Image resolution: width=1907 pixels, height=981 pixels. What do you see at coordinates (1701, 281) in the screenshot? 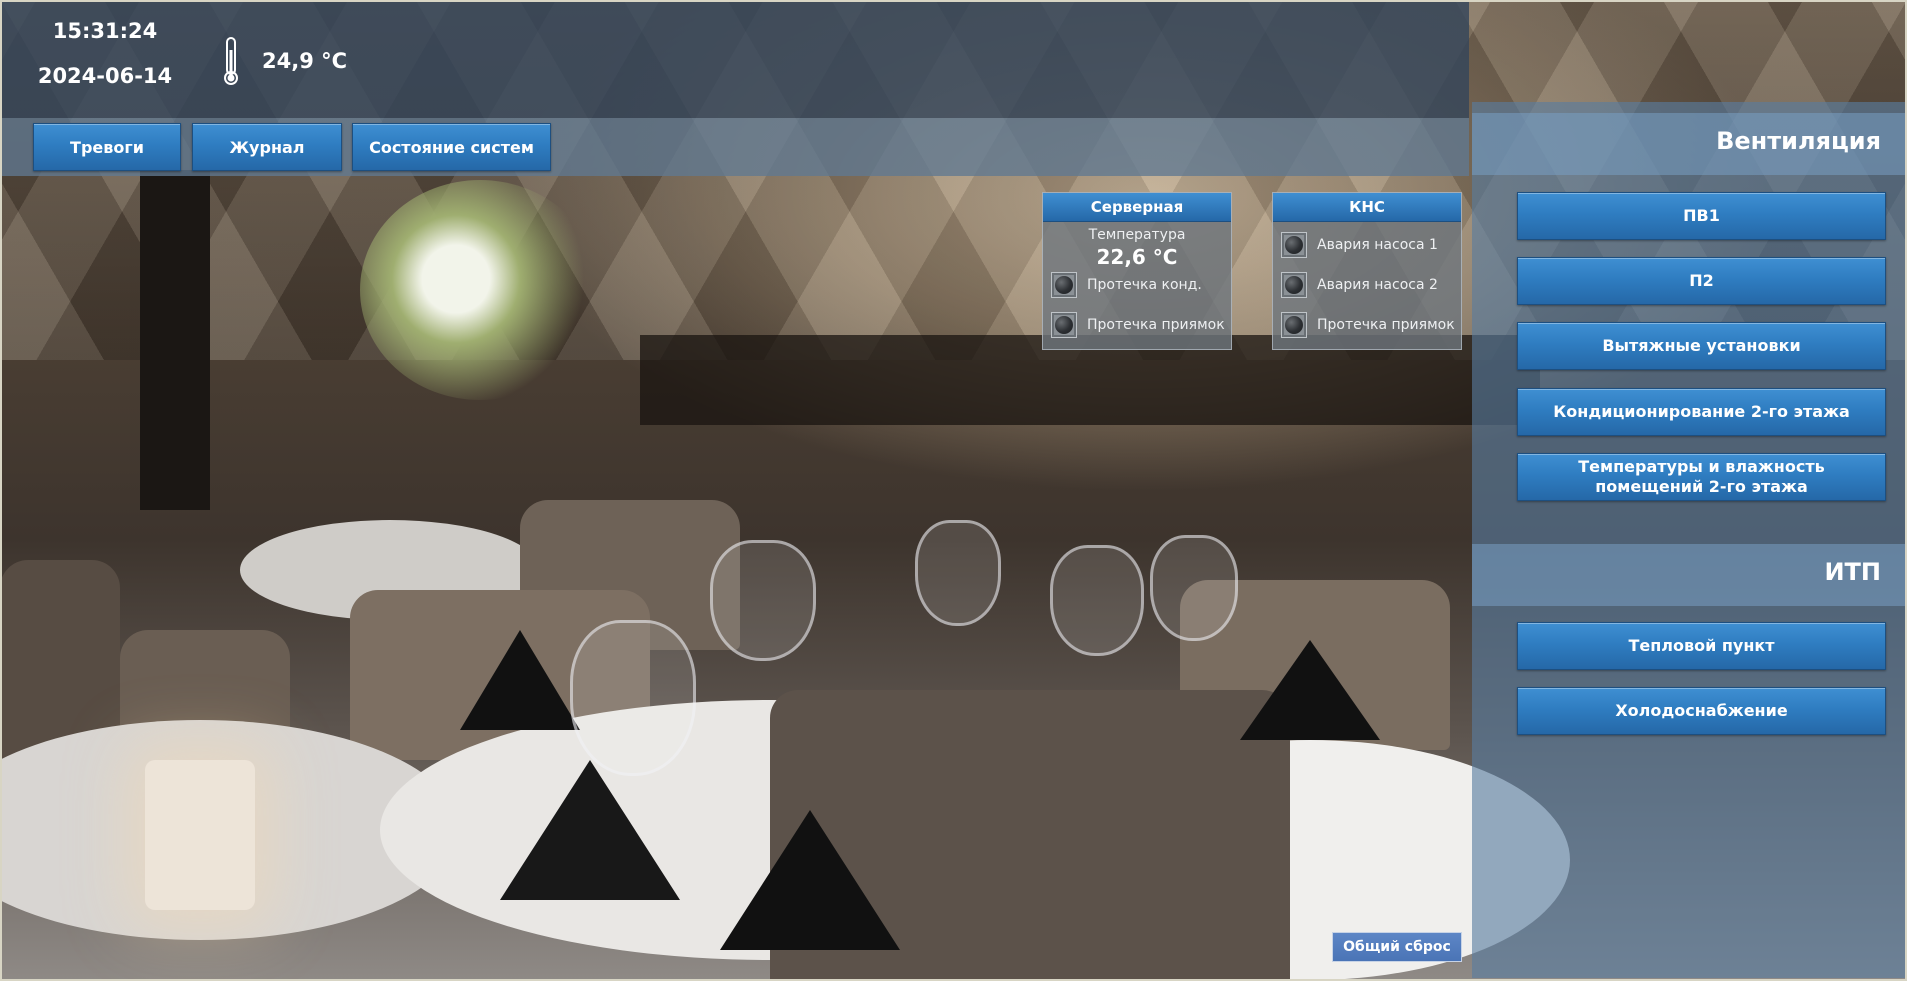
I see `p2-button: П2` at bounding box center [1701, 281].